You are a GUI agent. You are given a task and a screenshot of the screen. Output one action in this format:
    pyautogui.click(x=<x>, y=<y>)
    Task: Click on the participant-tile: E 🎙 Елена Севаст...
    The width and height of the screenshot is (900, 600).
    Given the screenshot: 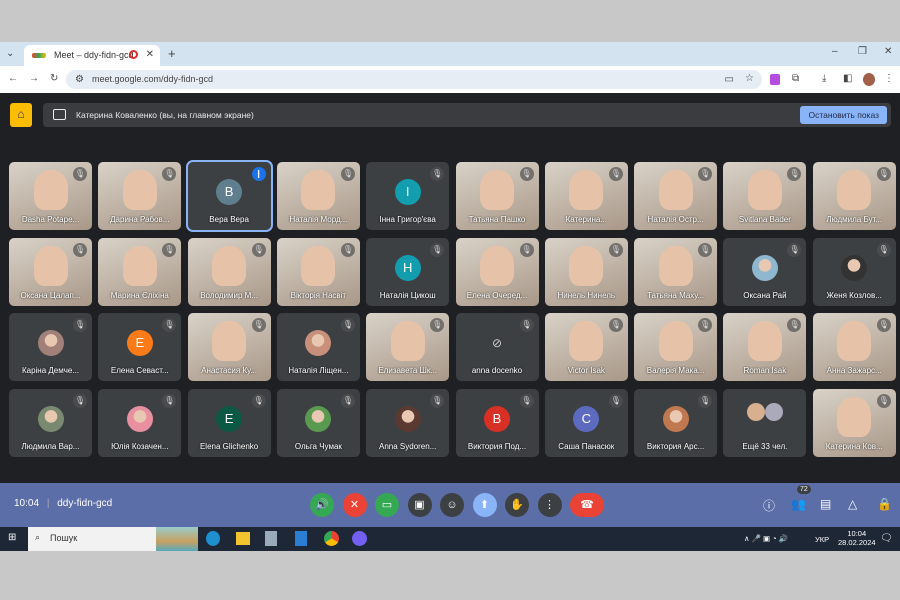 What is the action you would take?
    pyautogui.click(x=140, y=347)
    